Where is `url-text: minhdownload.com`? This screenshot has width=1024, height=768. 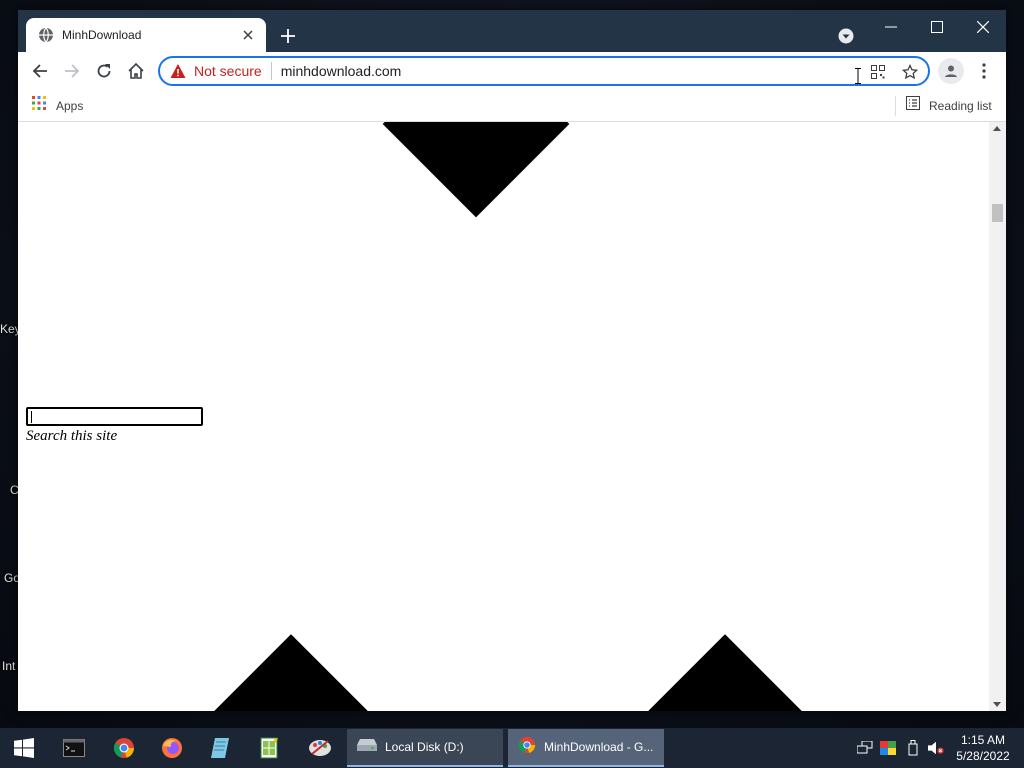
url-text: minhdownload.com is located at coordinates (341, 71).